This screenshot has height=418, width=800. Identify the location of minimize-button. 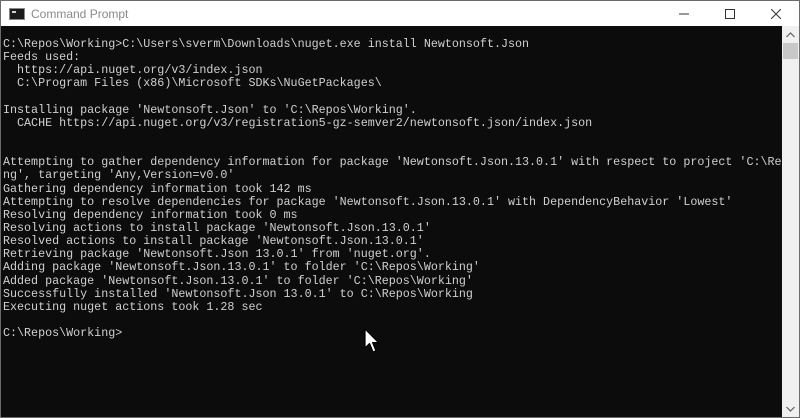
(684, 13).